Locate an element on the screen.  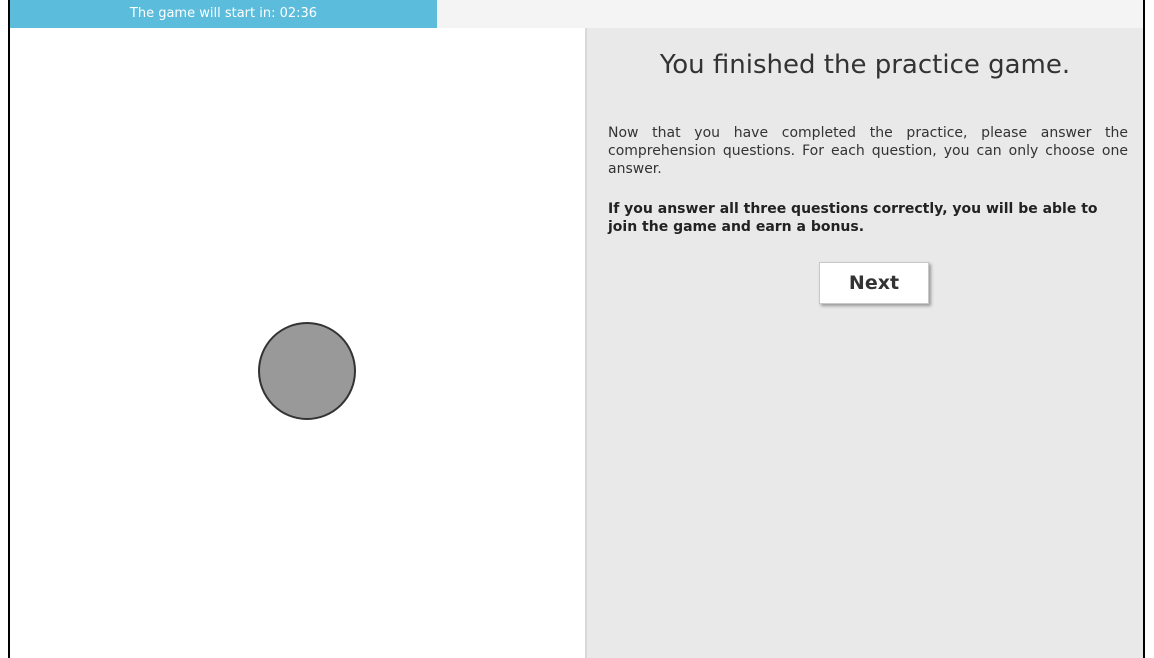
frame-border-left is located at coordinates (9, 329).